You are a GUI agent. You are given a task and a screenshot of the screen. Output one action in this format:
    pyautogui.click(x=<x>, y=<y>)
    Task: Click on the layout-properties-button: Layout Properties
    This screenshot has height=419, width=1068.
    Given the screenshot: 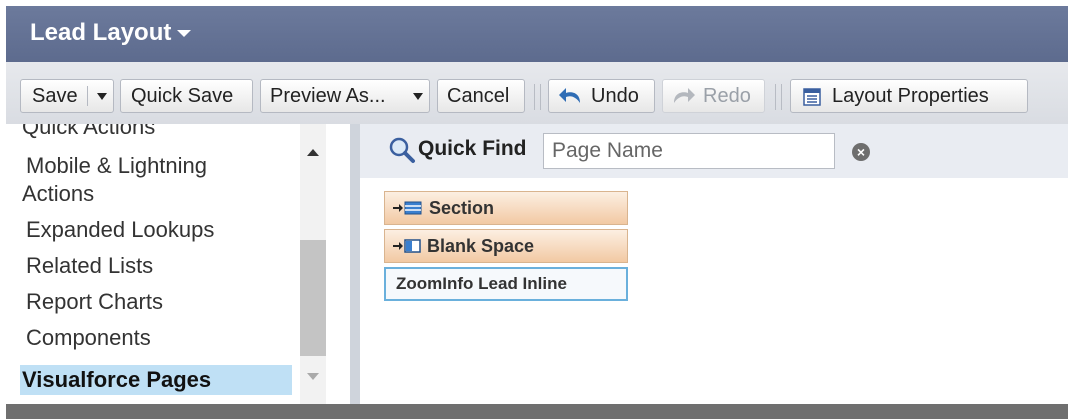 What is the action you would take?
    pyautogui.click(x=909, y=96)
    